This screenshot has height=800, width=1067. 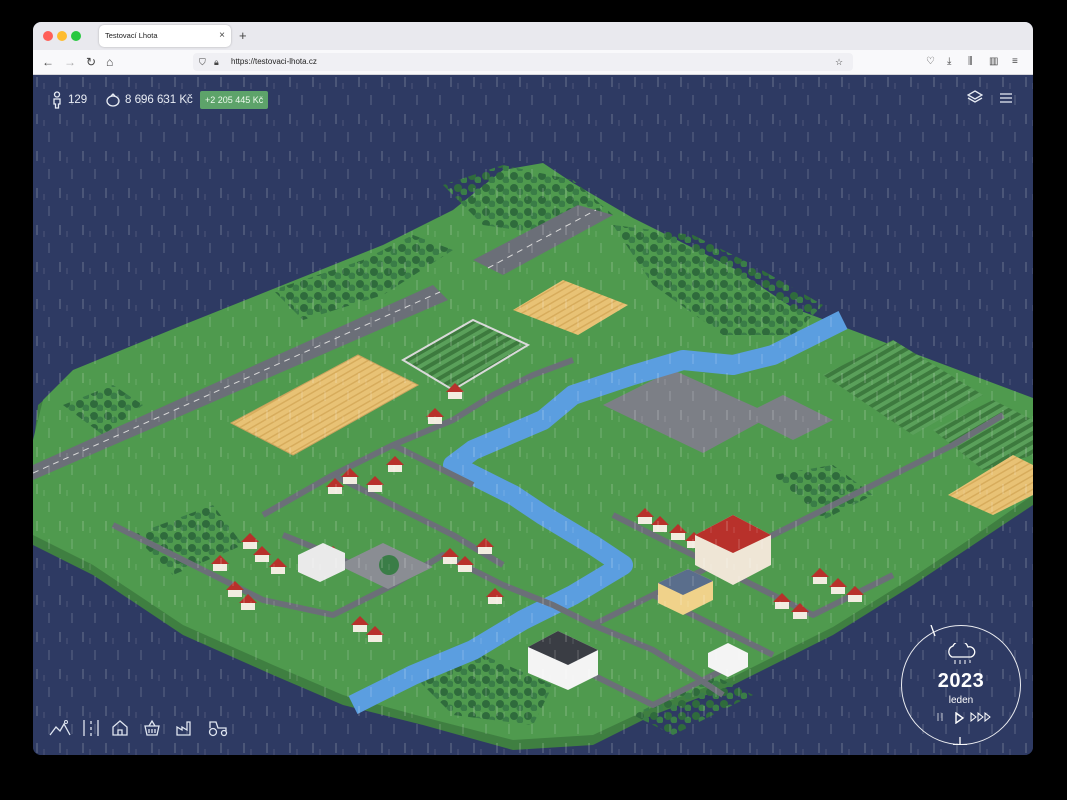 What do you see at coordinates (975, 100) in the screenshot?
I see `layers-icon` at bounding box center [975, 100].